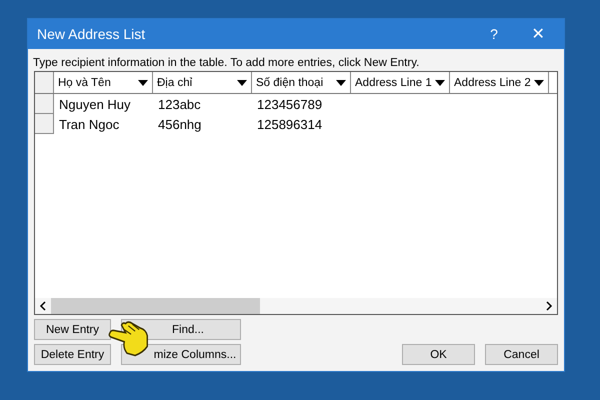 Image resolution: width=600 pixels, height=400 pixels. Describe the element at coordinates (179, 105) in the screenshot. I see `table-cell-text: 123abc` at that location.